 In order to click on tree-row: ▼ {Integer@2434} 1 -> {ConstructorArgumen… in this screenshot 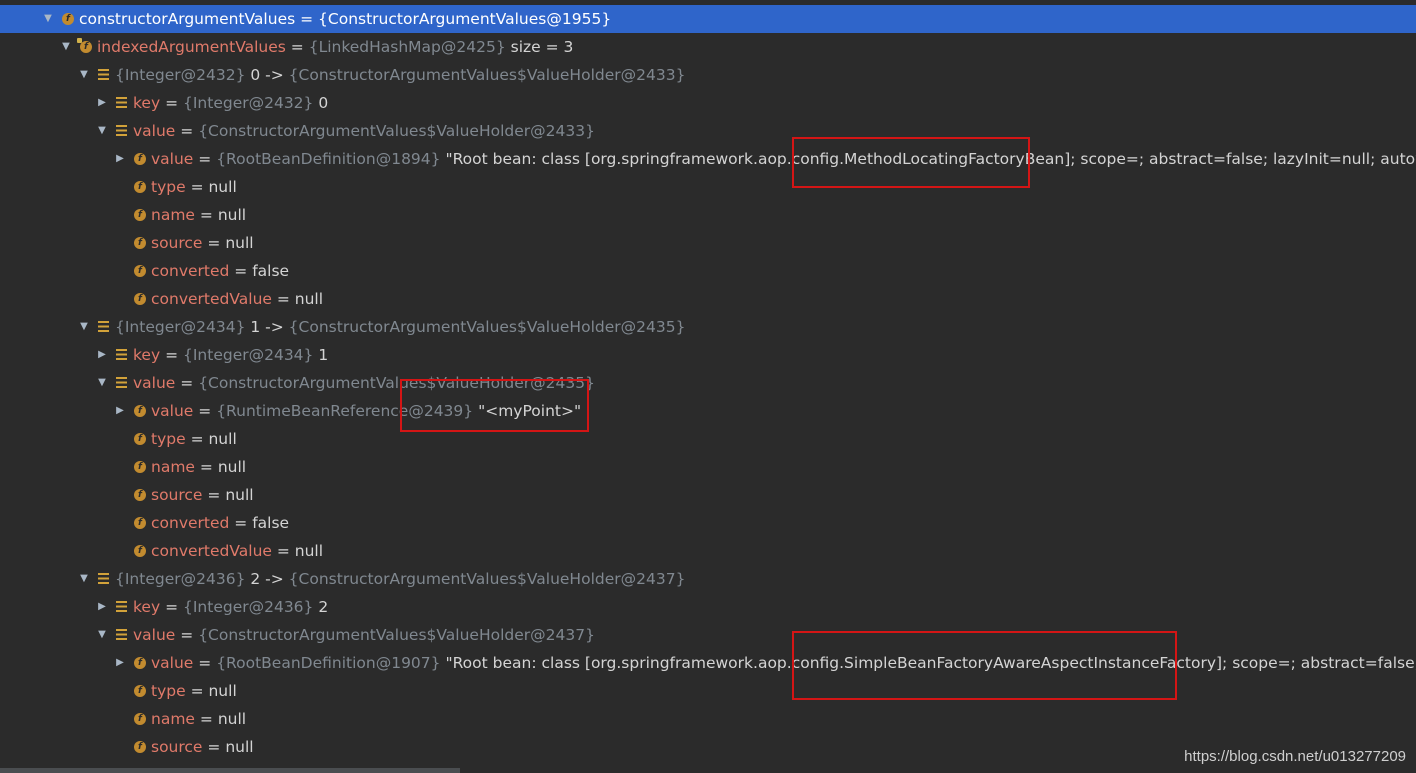, I will do `click(708, 327)`.